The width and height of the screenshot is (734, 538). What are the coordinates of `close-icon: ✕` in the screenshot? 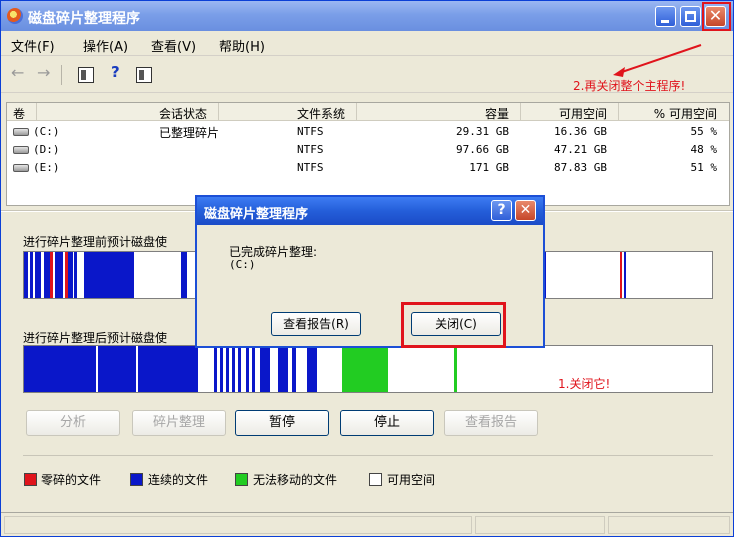 It's located at (525, 210).